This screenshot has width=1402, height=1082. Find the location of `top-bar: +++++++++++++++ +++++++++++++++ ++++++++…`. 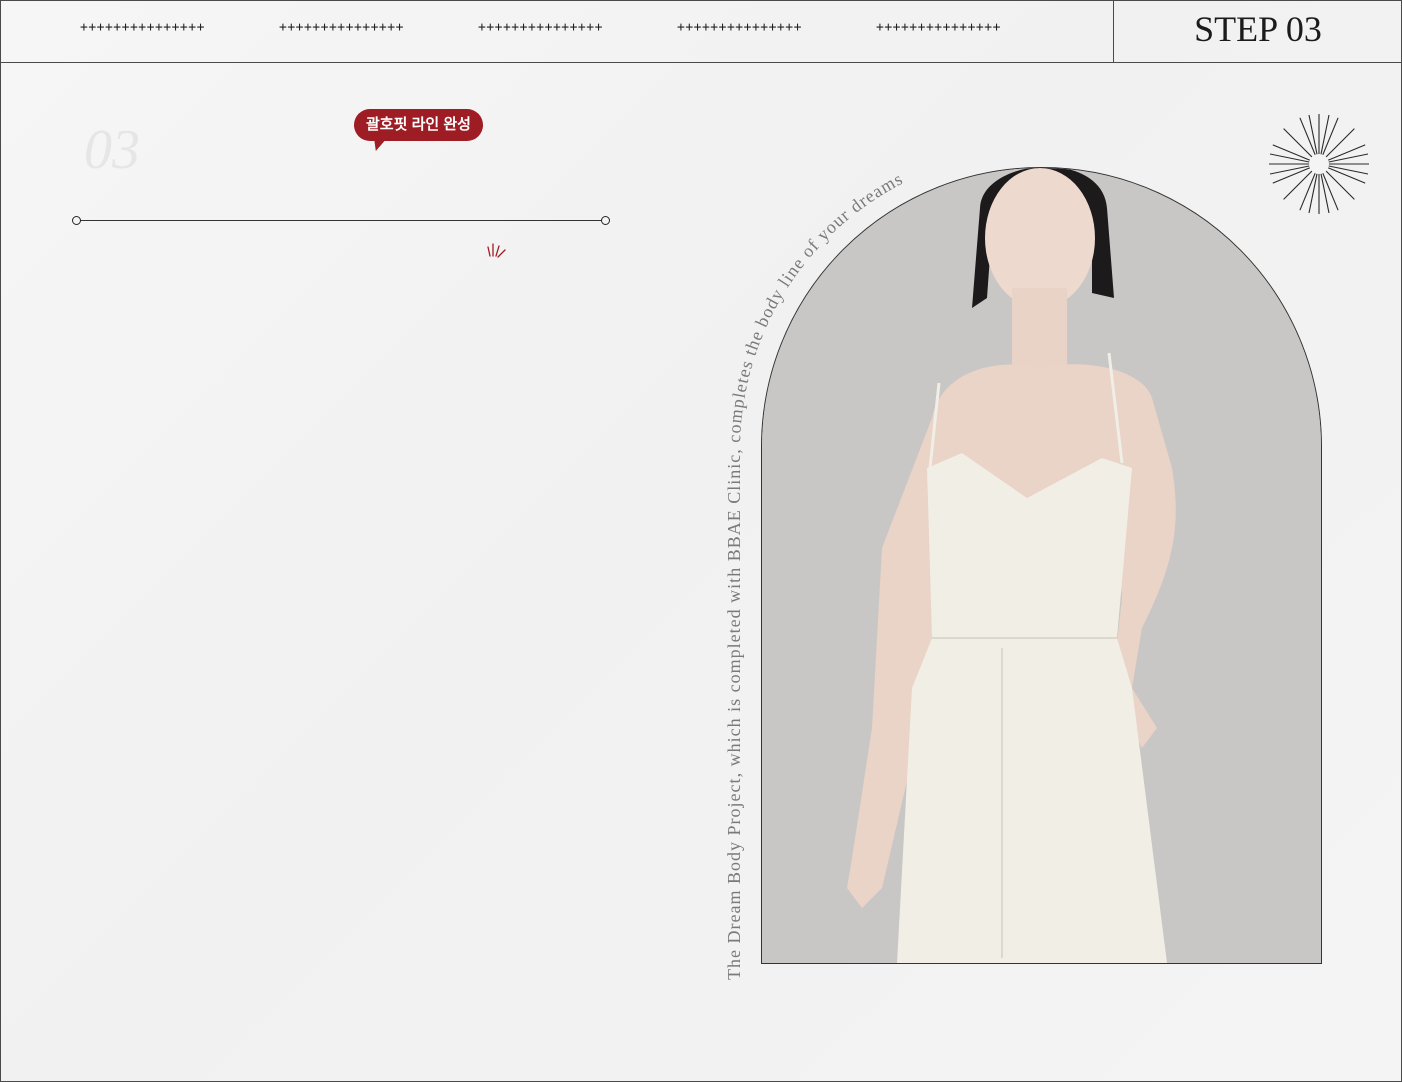

top-bar: +++++++++++++++ +++++++++++++++ ++++++++… is located at coordinates (701, 31).